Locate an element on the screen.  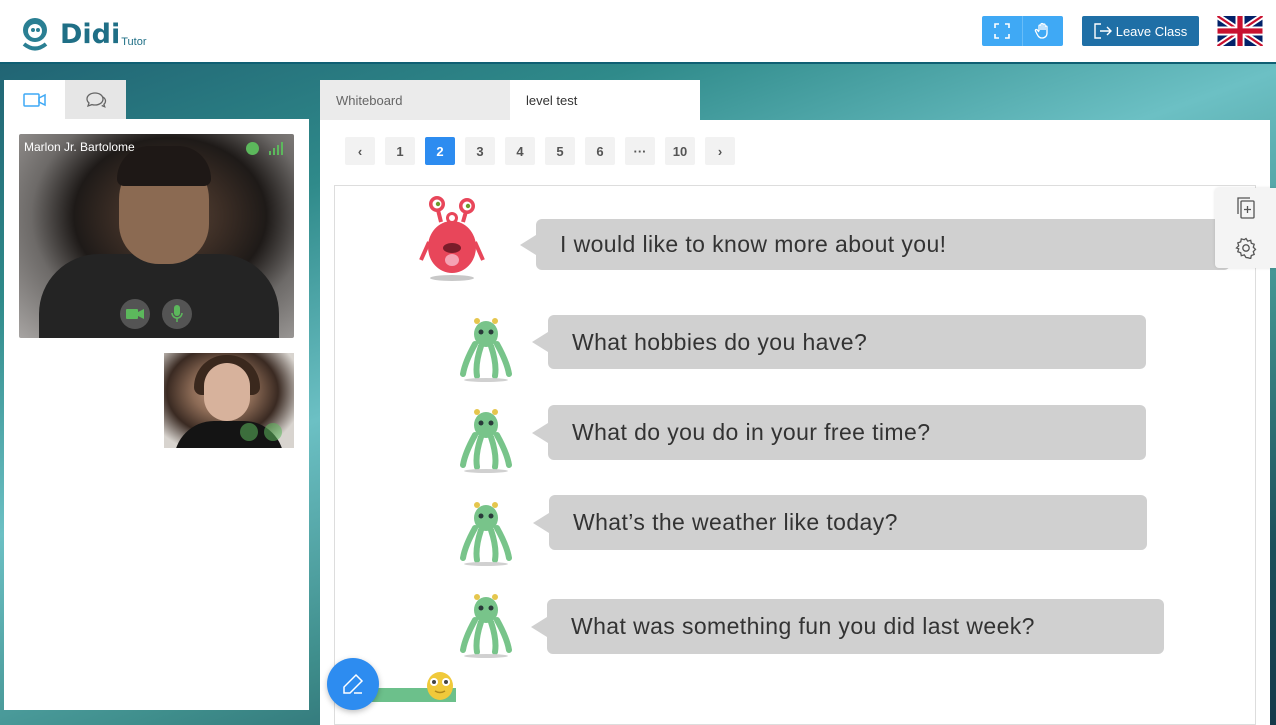
tab-chat is located at coordinates (95, 99).